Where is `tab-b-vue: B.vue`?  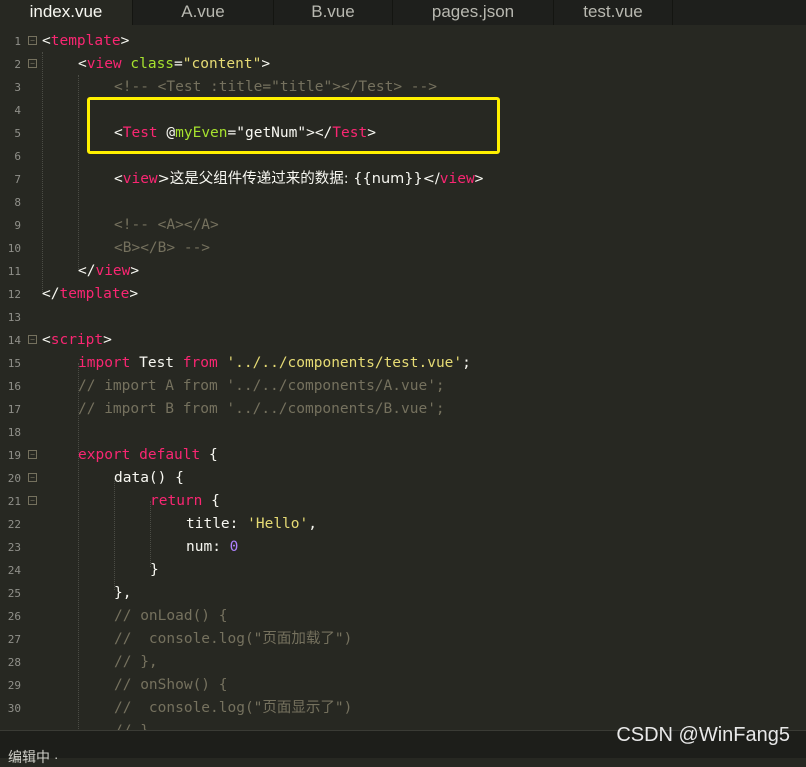
tab-b-vue: B.vue is located at coordinates (333, 12).